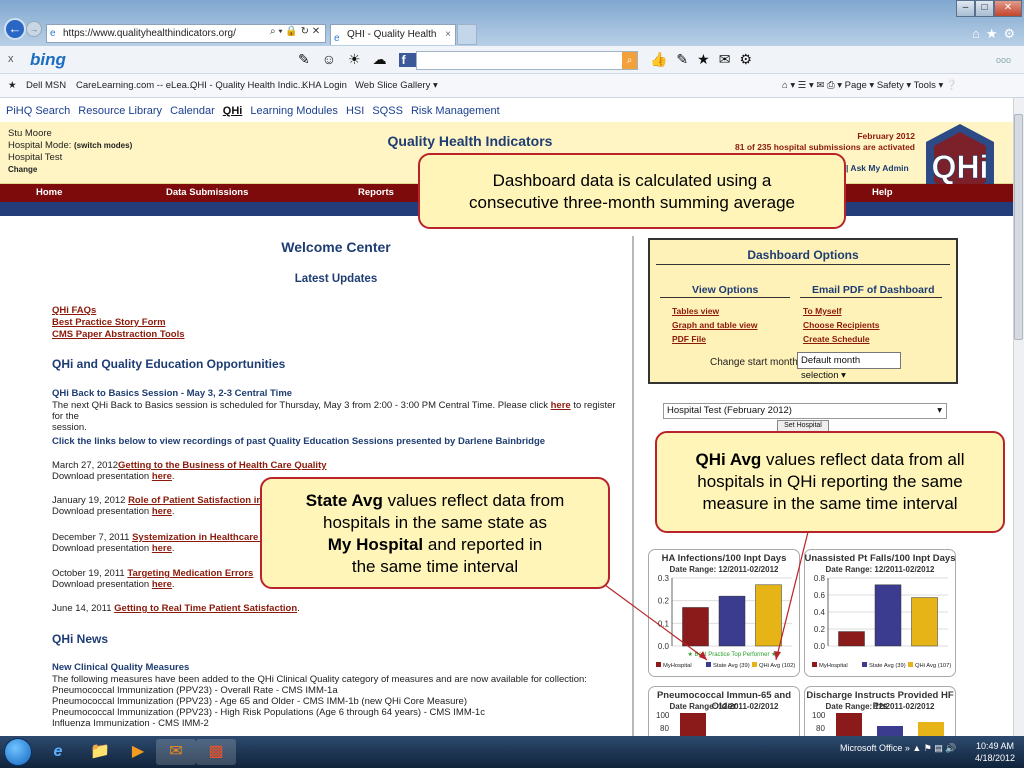 Image resolution: width=1024 pixels, height=768 pixels. What do you see at coordinates (82, 608) in the screenshot?
I see `session-date: June 14, 2011` at bounding box center [82, 608].